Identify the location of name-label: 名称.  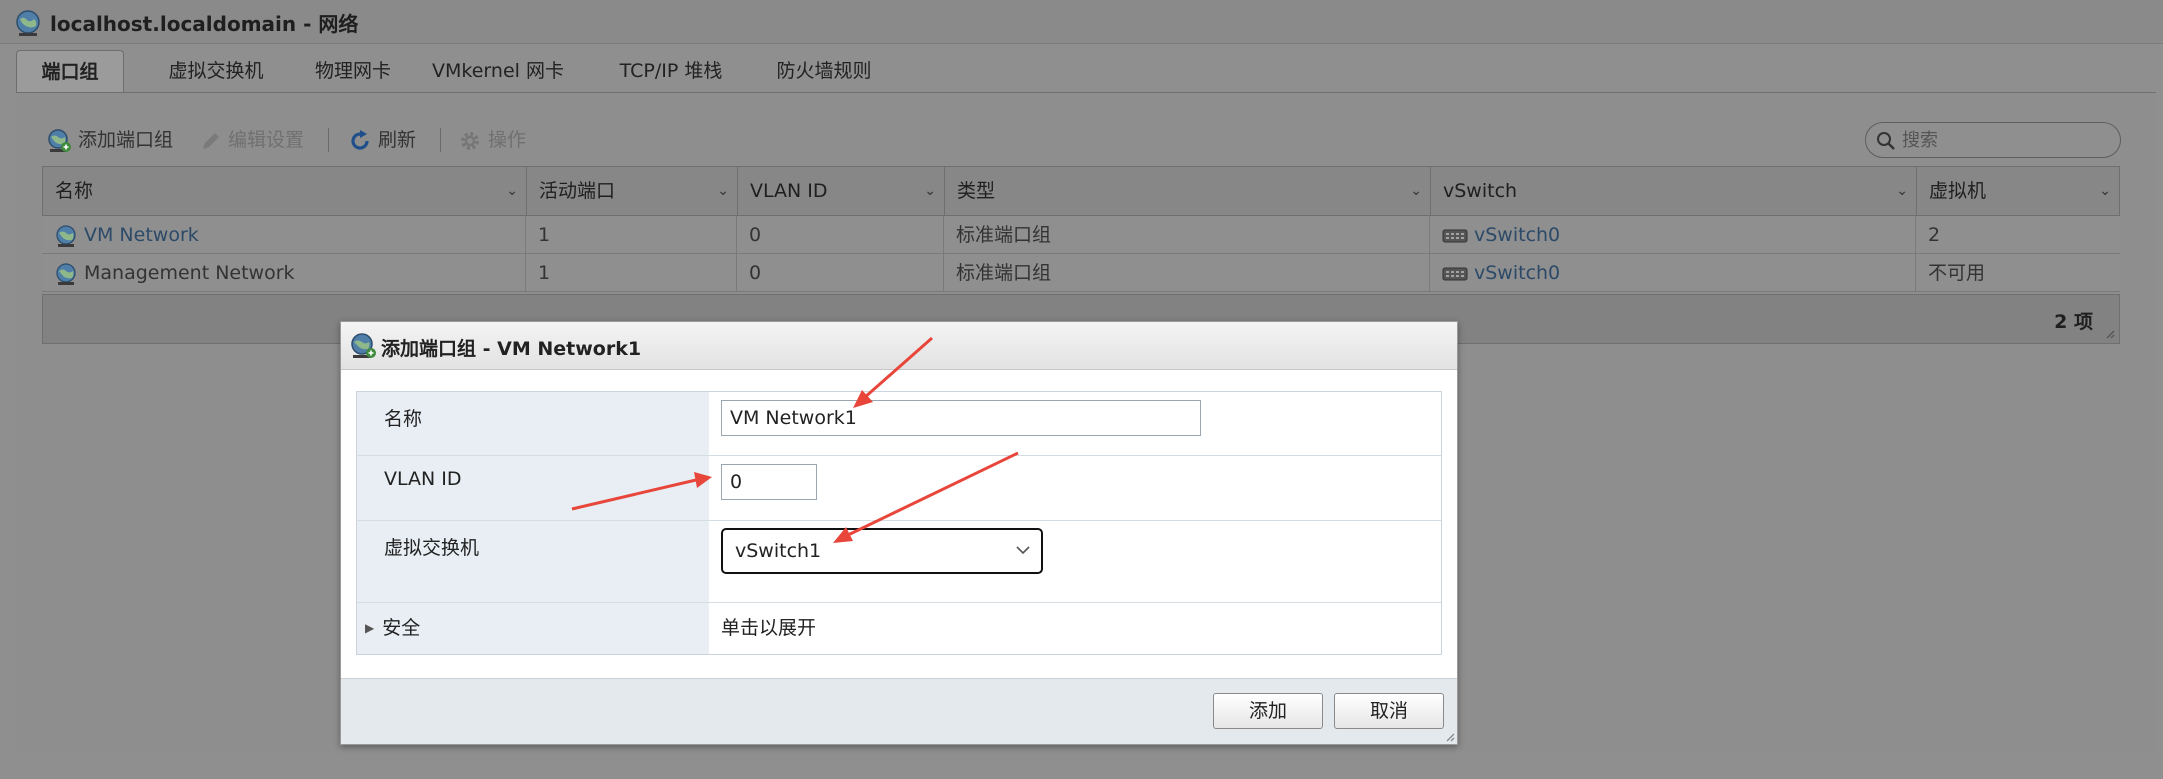
(403, 419).